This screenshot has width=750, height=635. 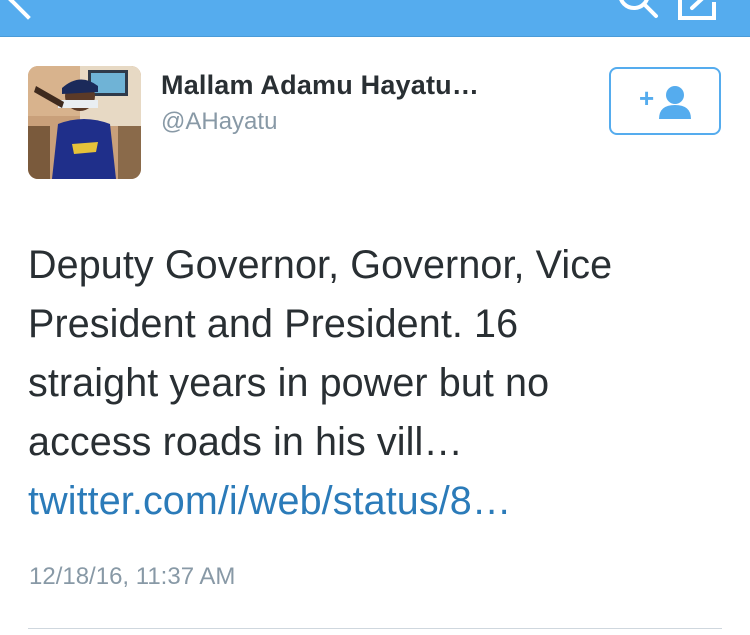 I want to click on navigation-bar, so click(x=375, y=18).